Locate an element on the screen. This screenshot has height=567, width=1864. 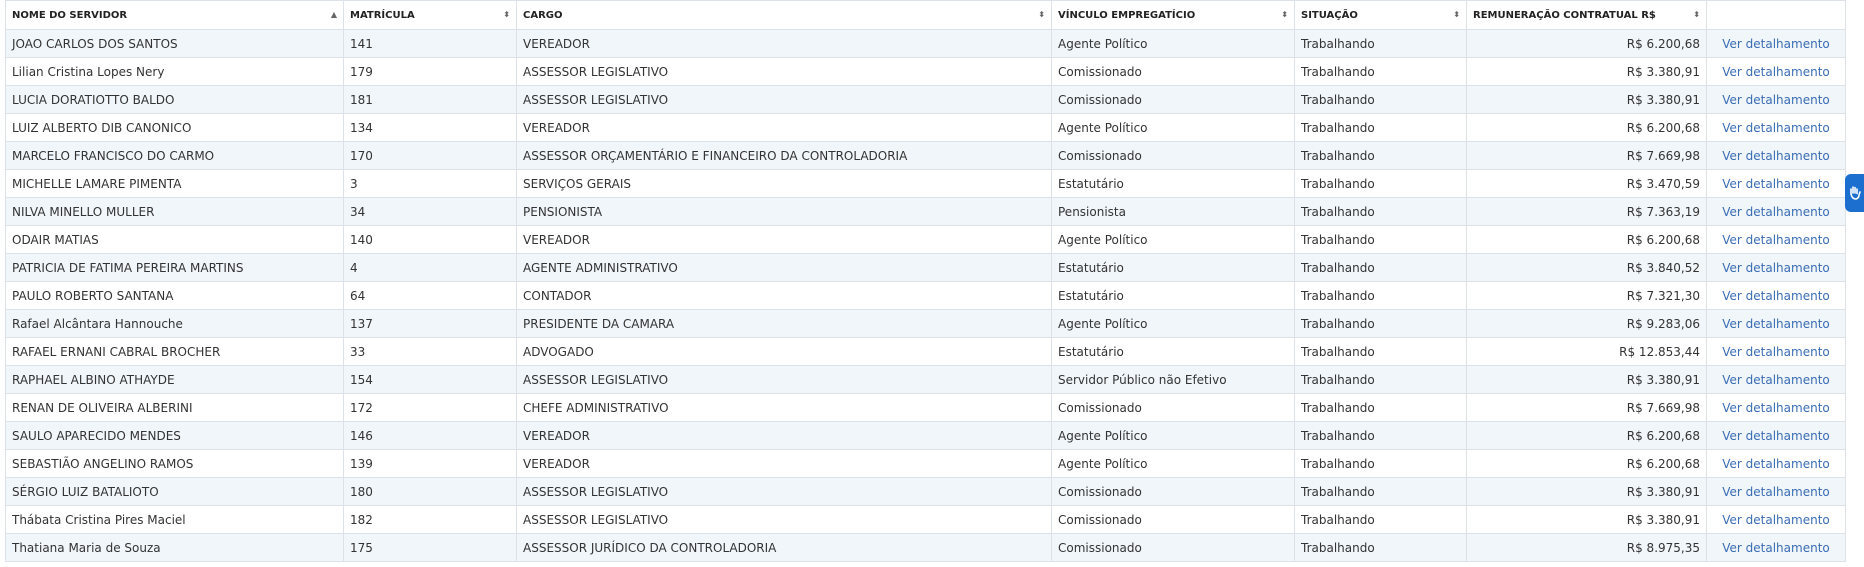
cell-matricula: 154 is located at coordinates (430, 379).